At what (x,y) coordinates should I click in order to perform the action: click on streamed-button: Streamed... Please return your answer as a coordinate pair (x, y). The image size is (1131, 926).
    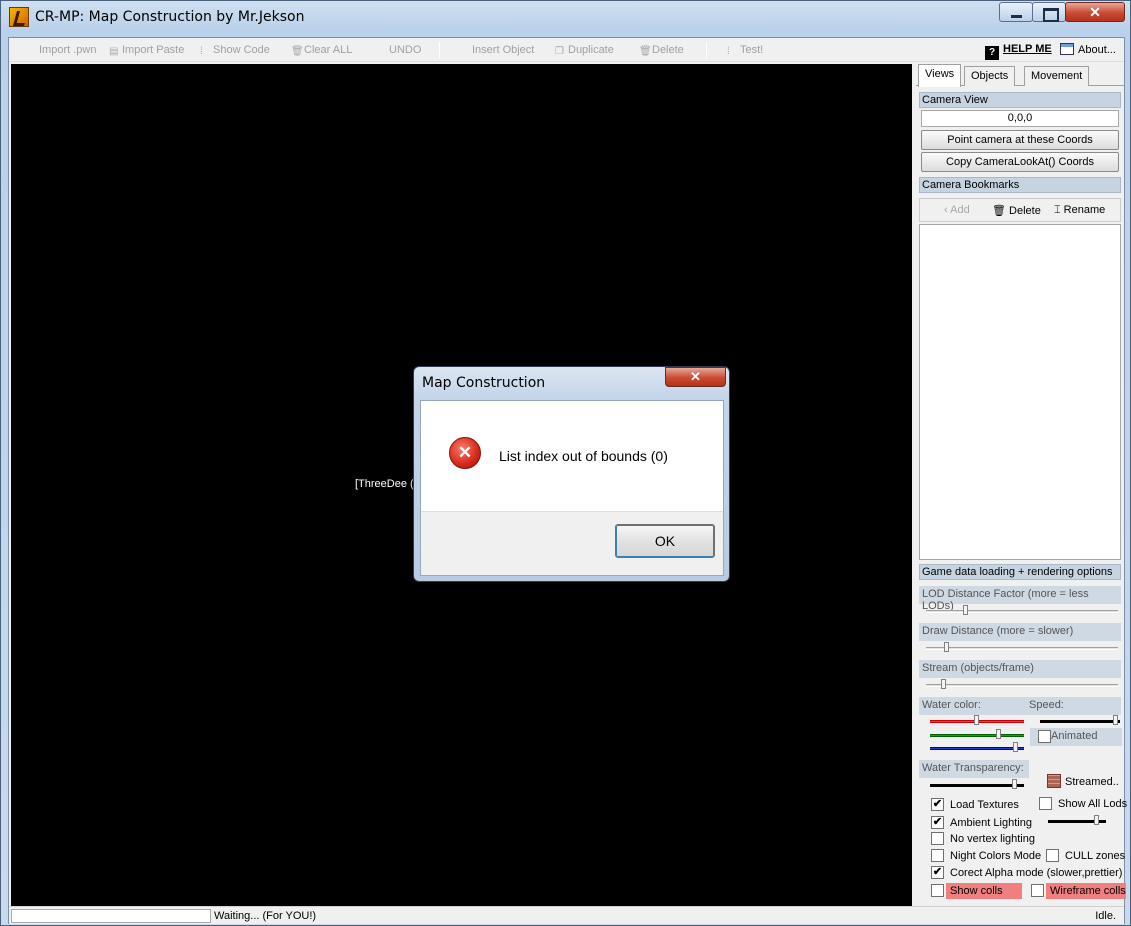
    Looking at the image, I should click on (1083, 781).